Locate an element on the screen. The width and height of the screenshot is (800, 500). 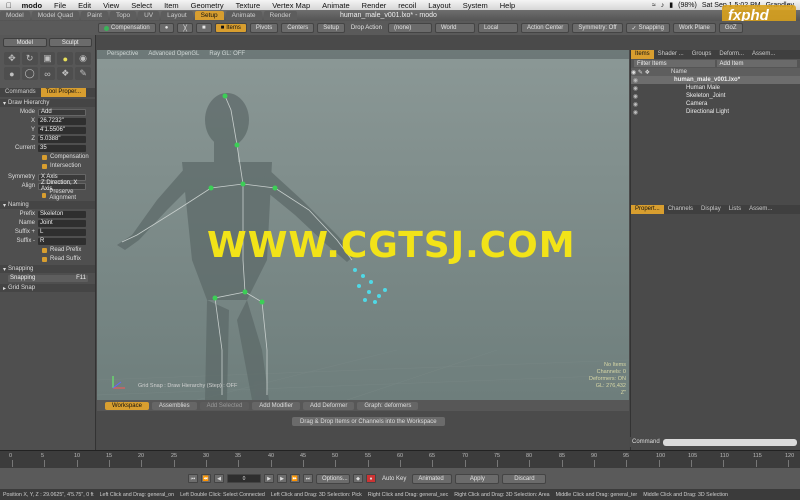
compensation-checkbox: Compensation is located at coordinates (47, 157).